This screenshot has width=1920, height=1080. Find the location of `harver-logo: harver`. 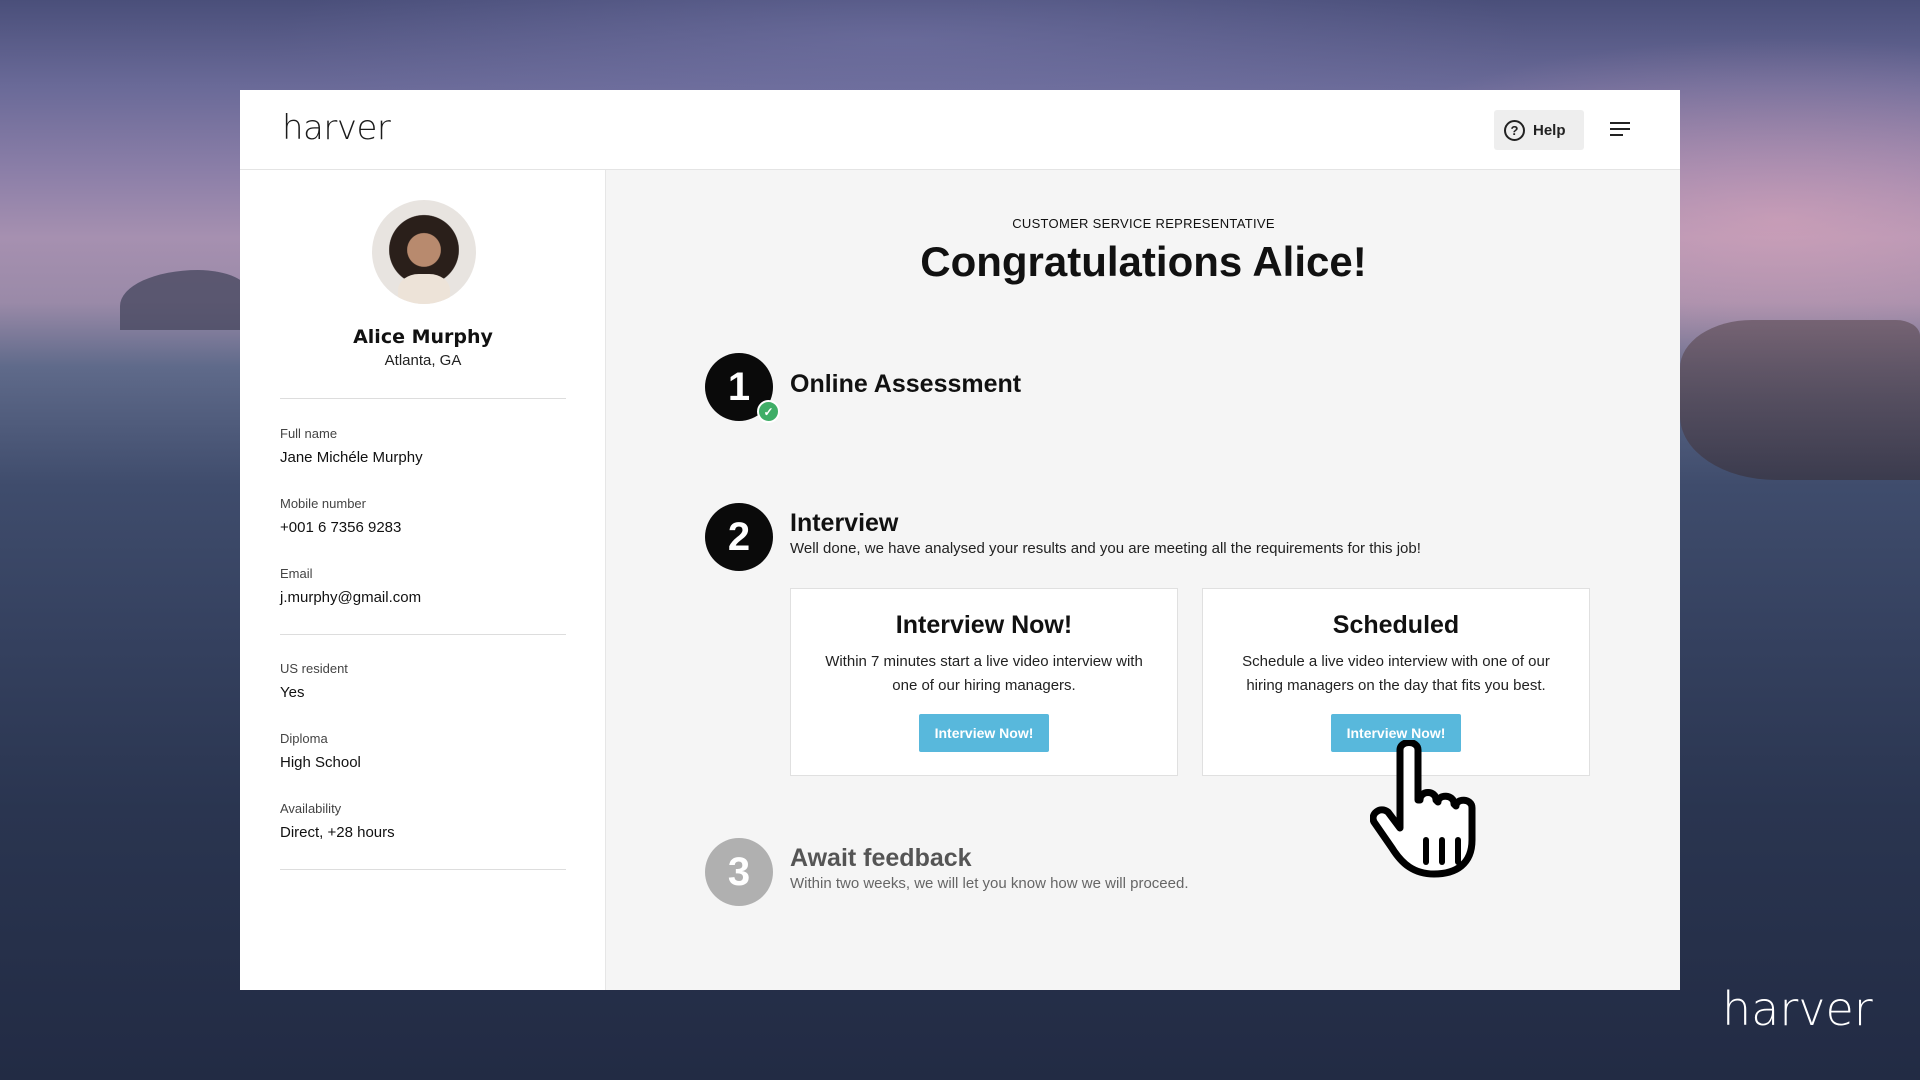

harver-logo: harver is located at coordinates (336, 128).